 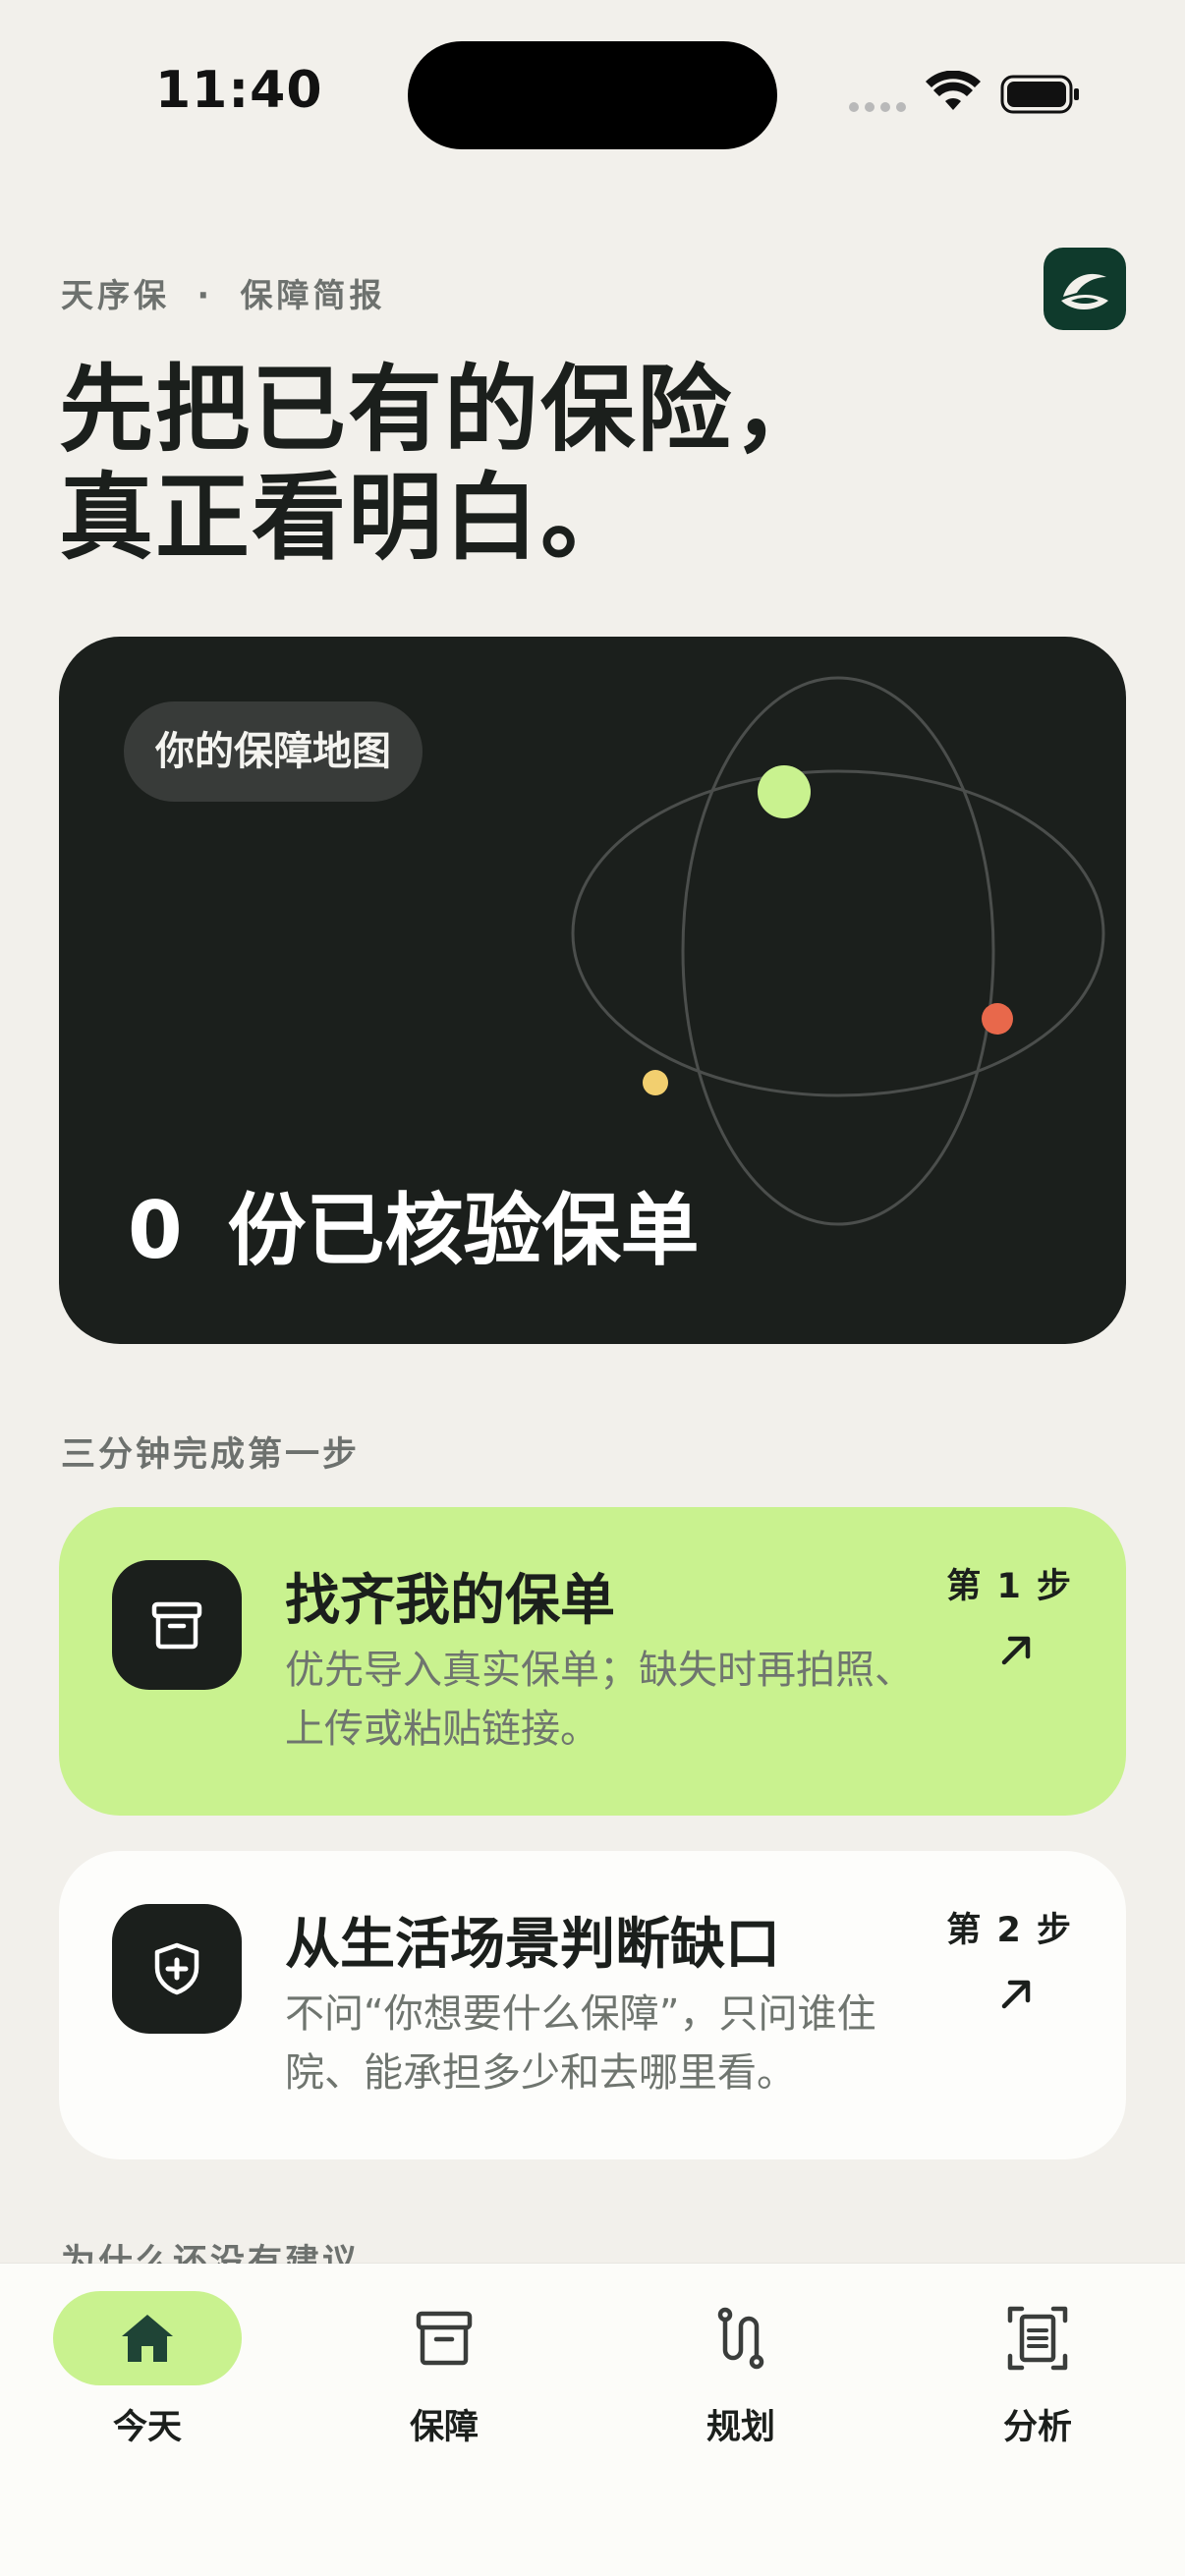 What do you see at coordinates (1010, 1586) in the screenshot?
I see `step-number: 第 1 步` at bounding box center [1010, 1586].